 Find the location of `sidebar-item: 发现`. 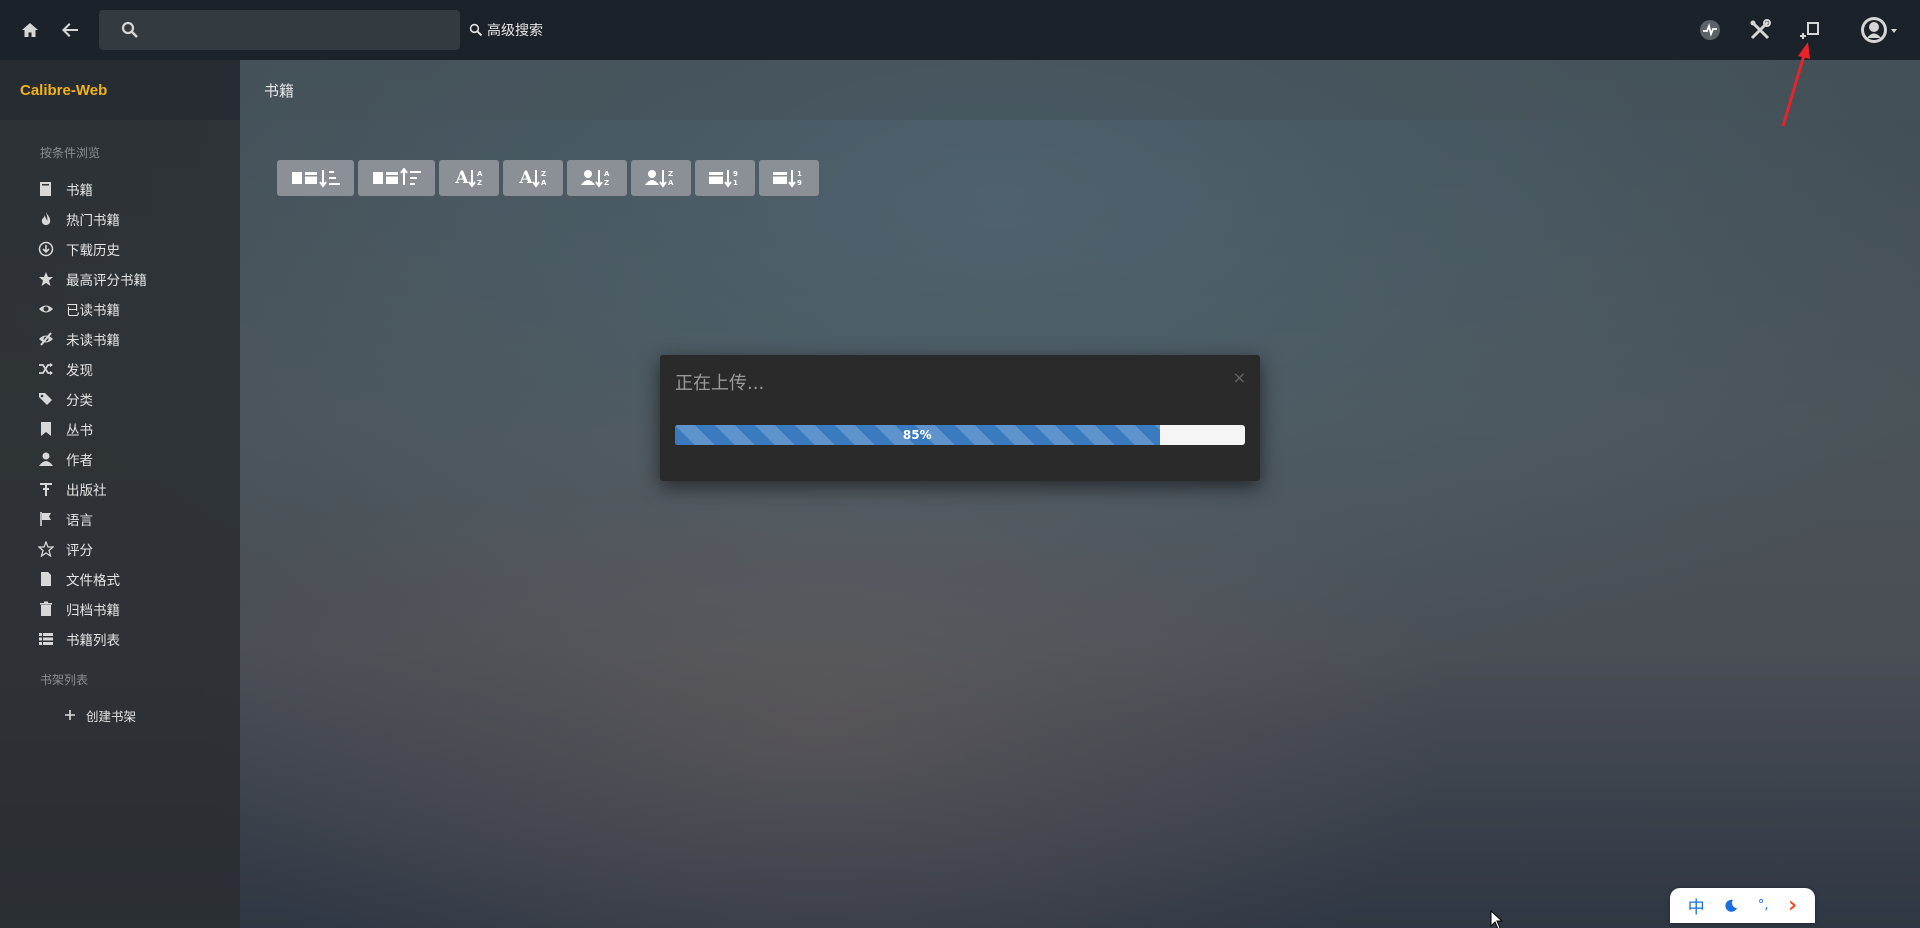

sidebar-item: 发现 is located at coordinates (65, 369).